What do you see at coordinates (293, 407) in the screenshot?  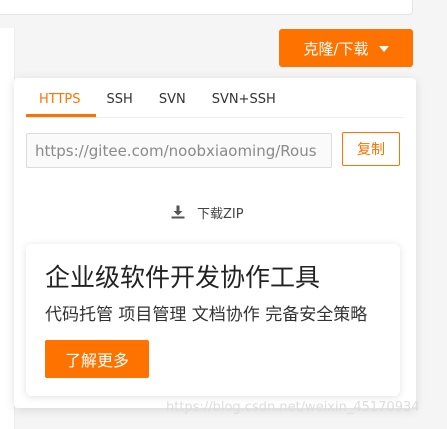 I see `watermark-text: https://blog.csdn.net/weixin_45170934` at bounding box center [293, 407].